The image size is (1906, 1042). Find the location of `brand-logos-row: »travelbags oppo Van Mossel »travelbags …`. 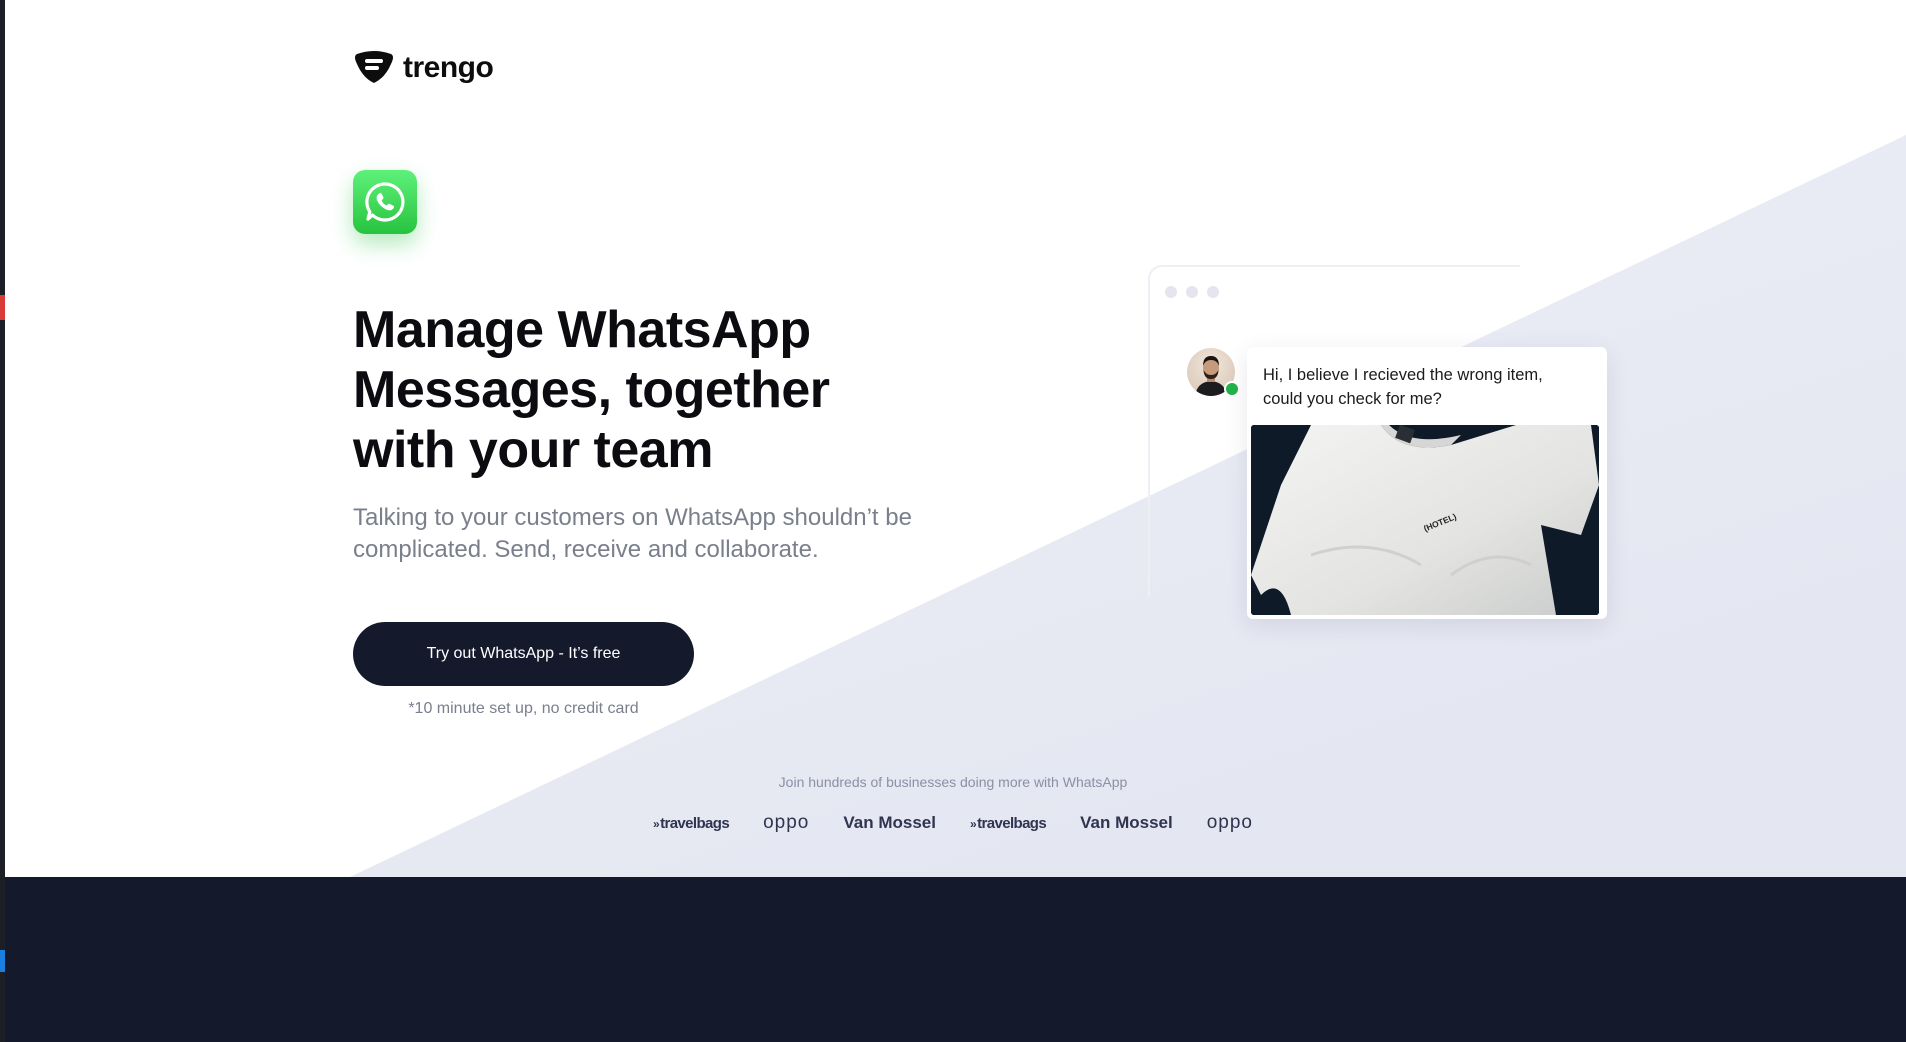

brand-logos-row: »travelbags oppo Van Mossel »travelbags … is located at coordinates (953, 823).